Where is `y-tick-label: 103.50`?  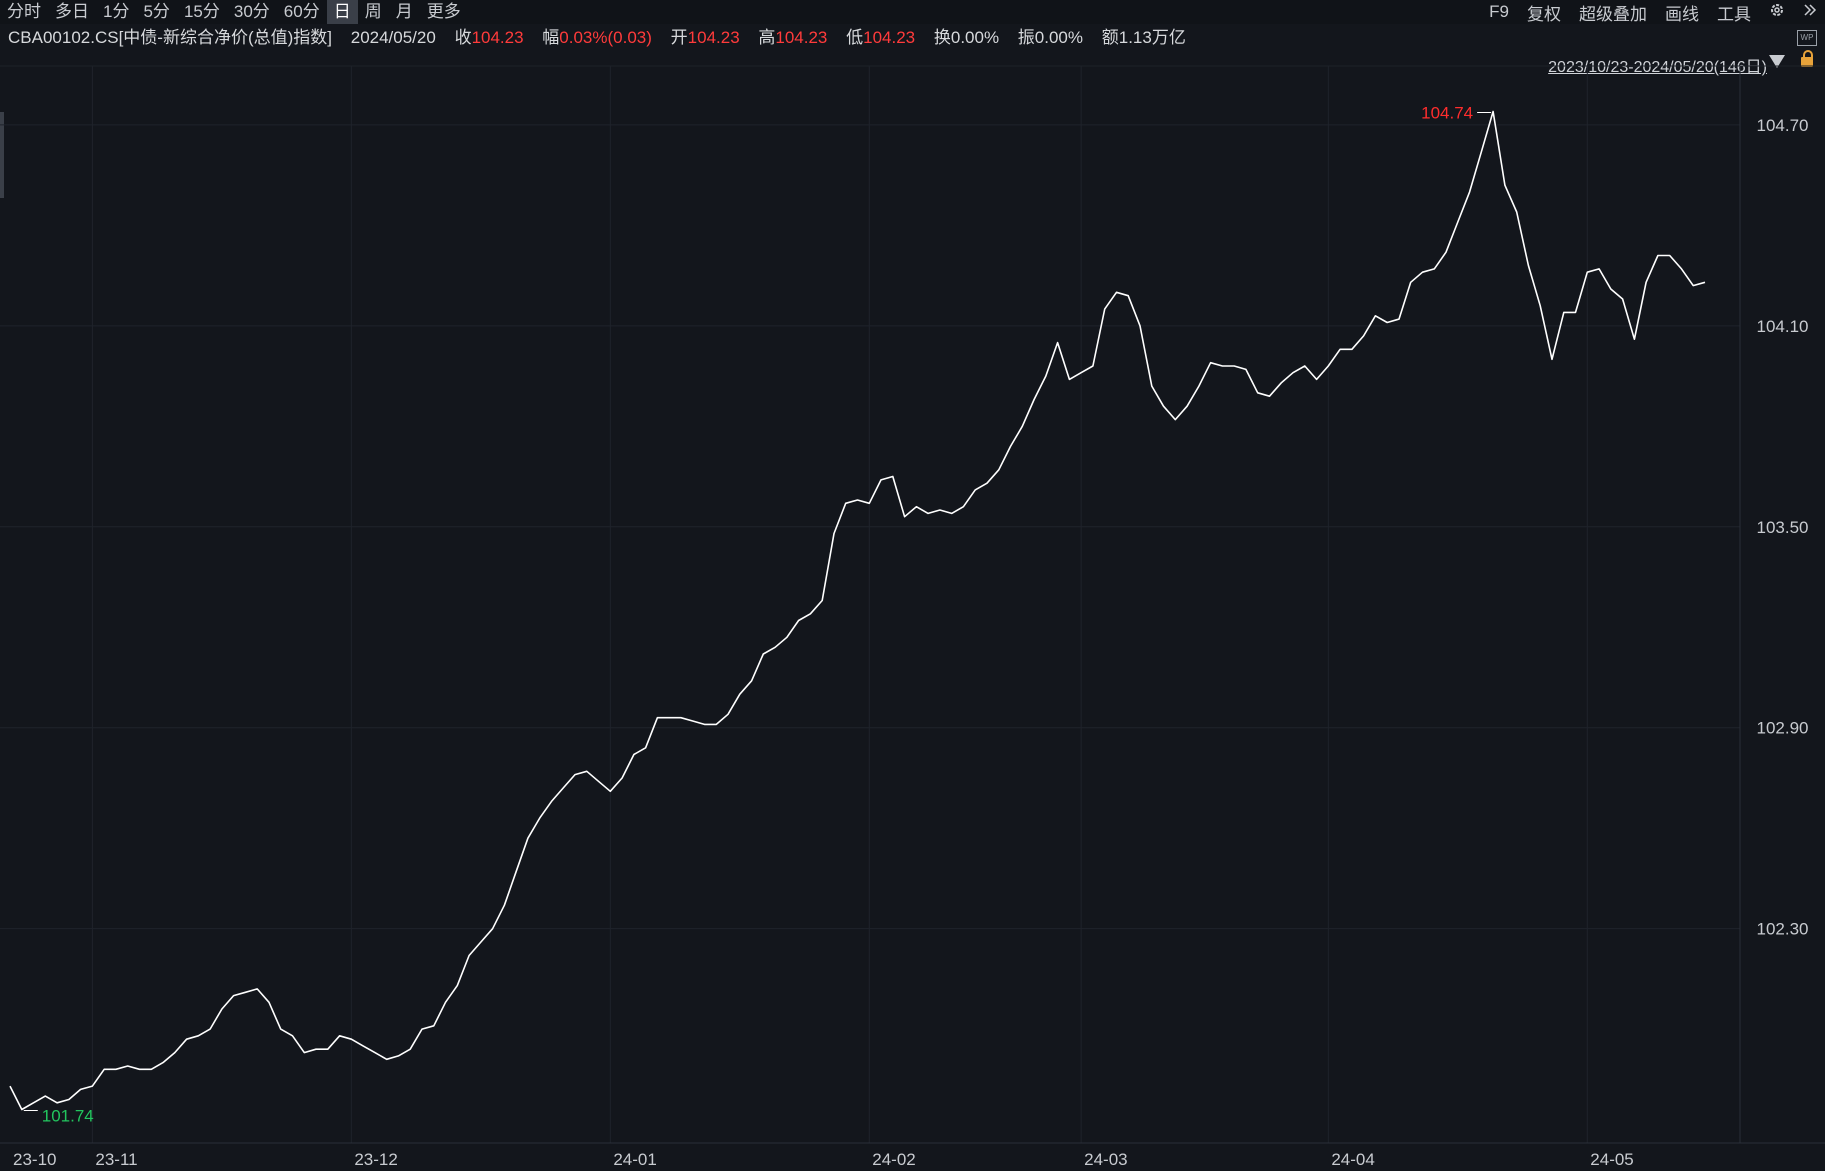
y-tick-label: 103.50 is located at coordinates (1783, 527).